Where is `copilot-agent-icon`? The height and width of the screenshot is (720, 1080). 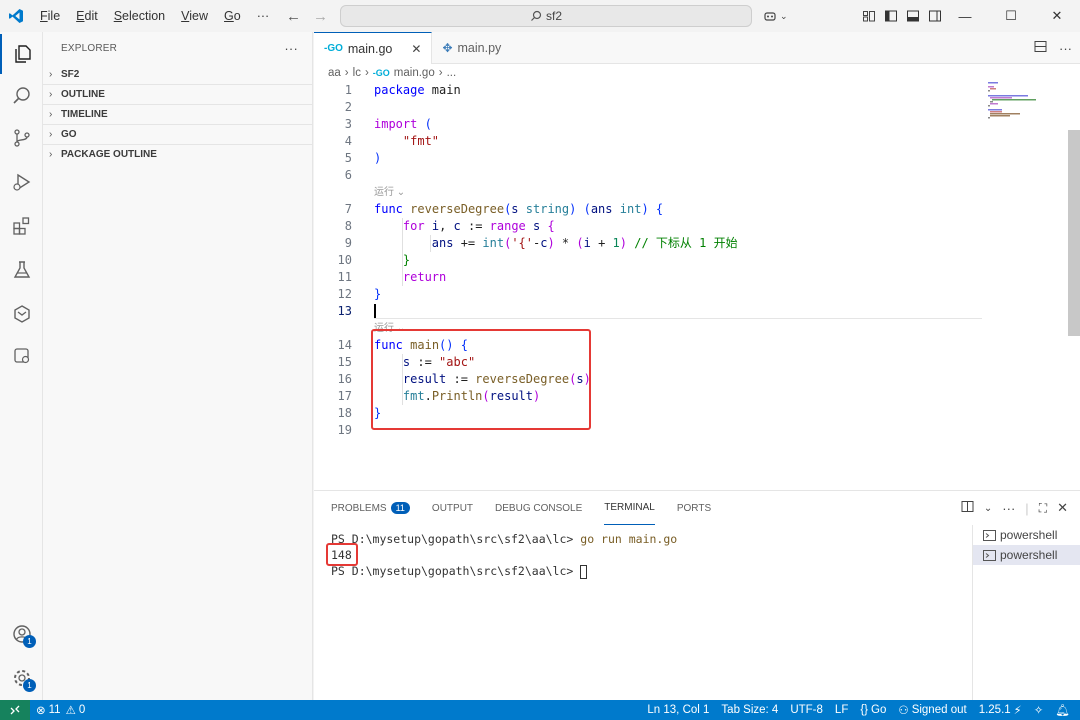 copilot-agent-icon is located at coordinates (21, 314).